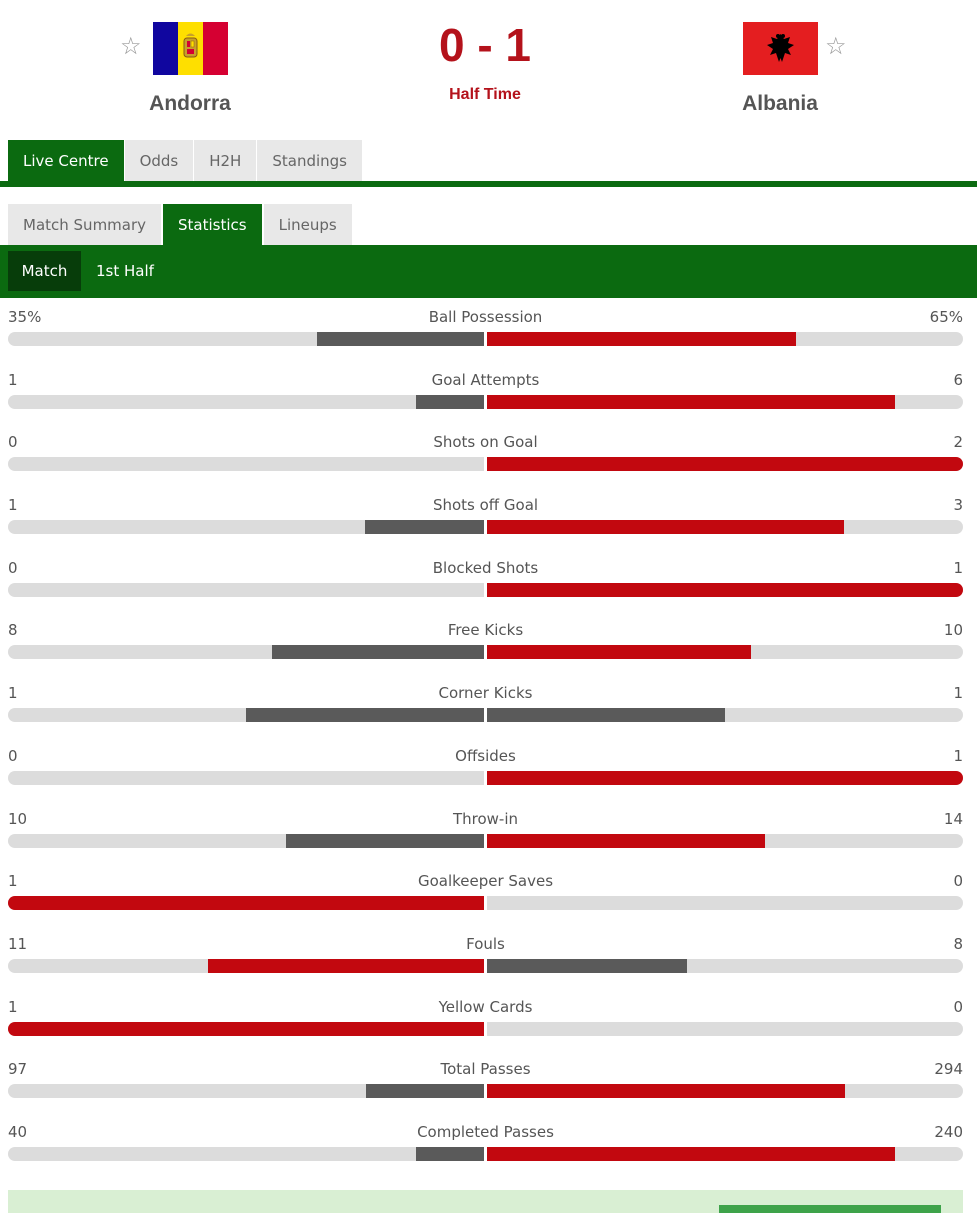  Describe the element at coordinates (946, 317) in the screenshot. I see `stat-away-value: 65%` at that location.